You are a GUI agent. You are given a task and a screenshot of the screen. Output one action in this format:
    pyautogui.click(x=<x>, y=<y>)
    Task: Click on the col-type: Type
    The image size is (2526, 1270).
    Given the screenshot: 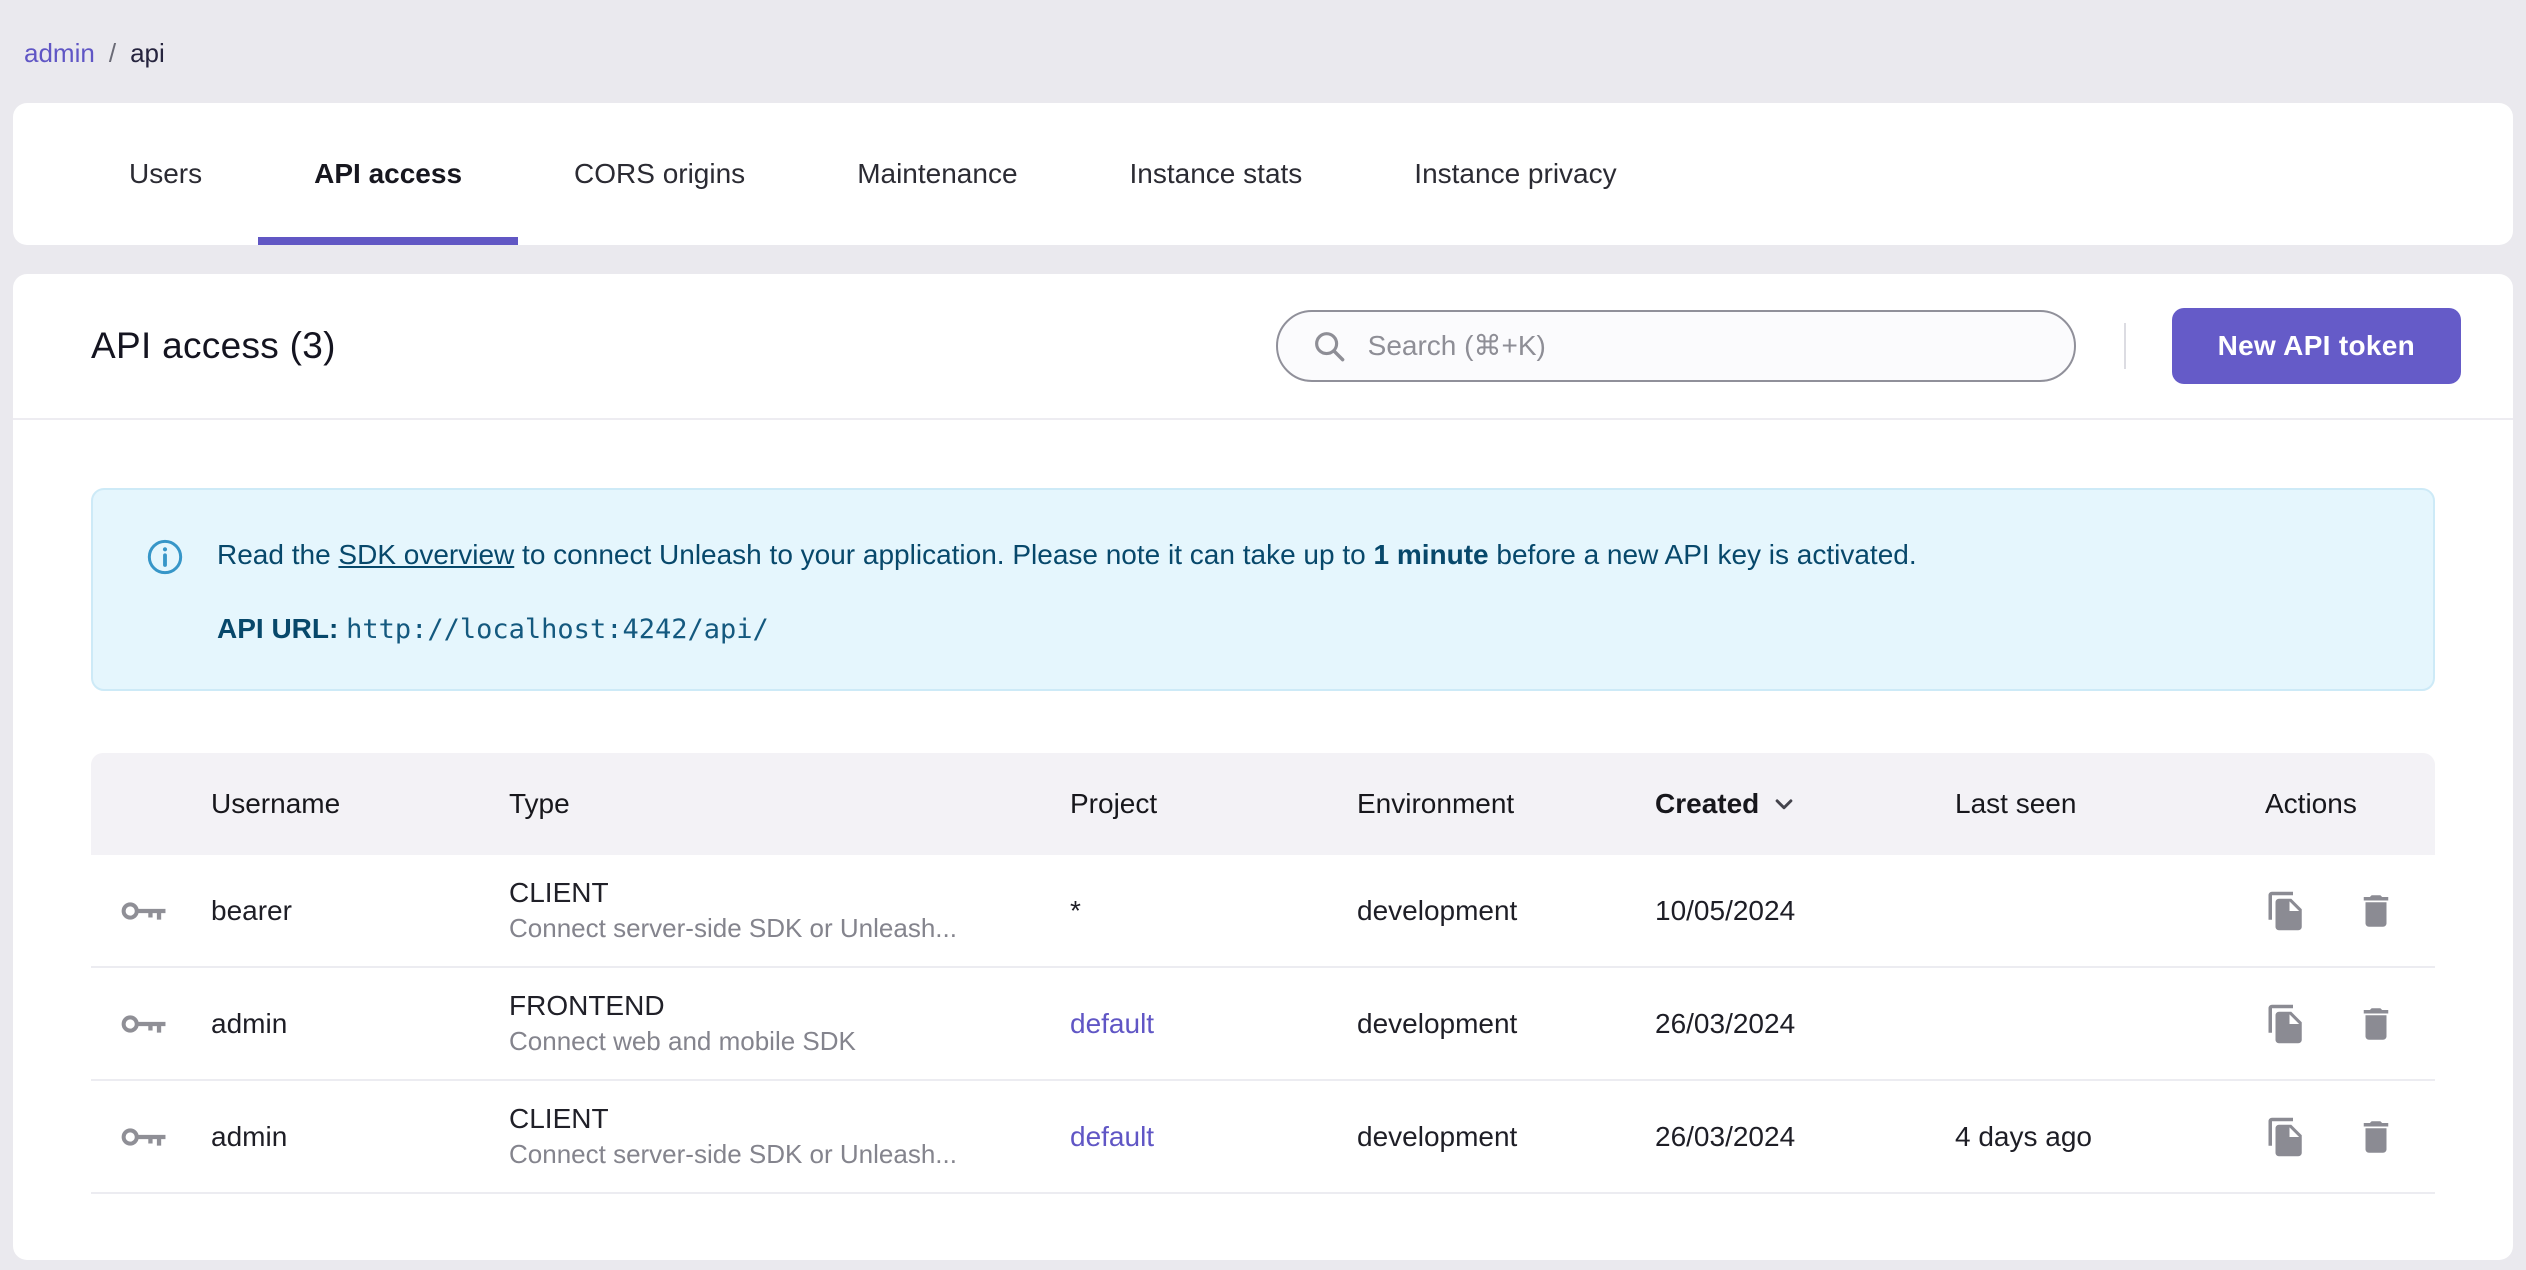 What is the action you would take?
    pyautogui.click(x=789, y=804)
    